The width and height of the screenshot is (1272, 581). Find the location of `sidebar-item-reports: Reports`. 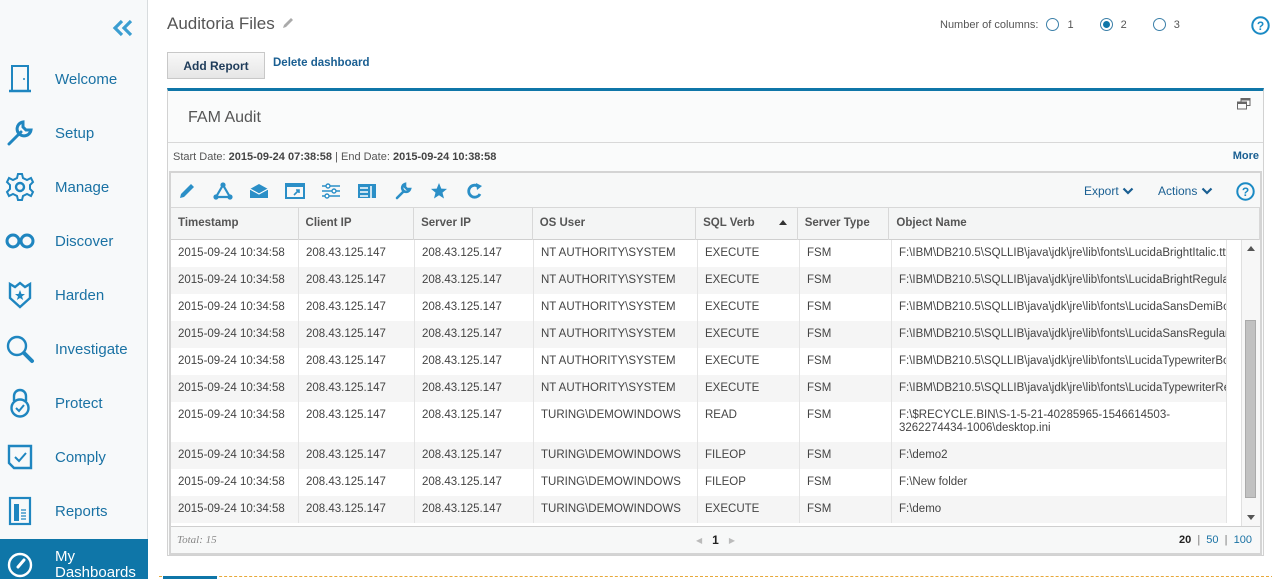

sidebar-item-reports: Reports is located at coordinates (74, 511).